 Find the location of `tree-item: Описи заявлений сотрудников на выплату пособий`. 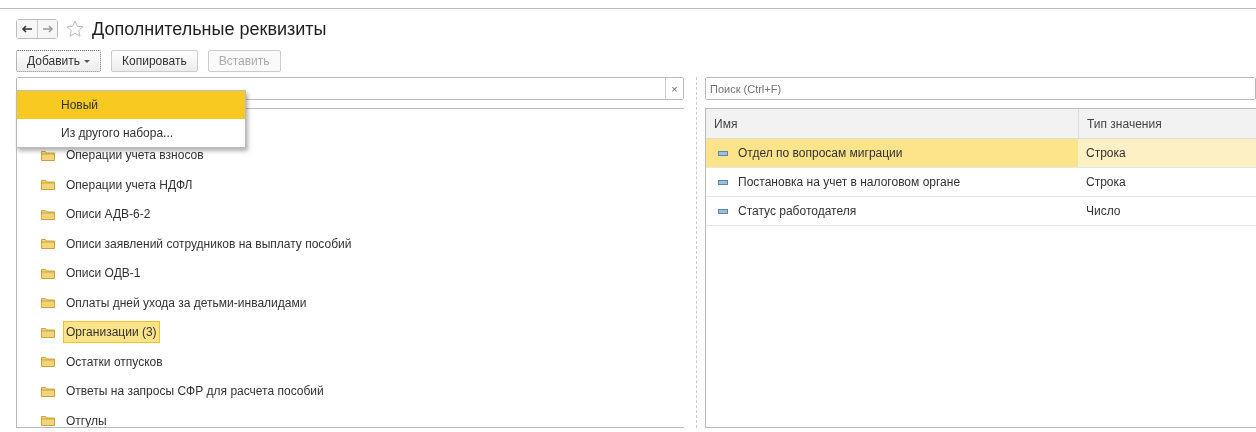

tree-item: Описи заявлений сотрудников на выплату пособий is located at coordinates (209, 243).